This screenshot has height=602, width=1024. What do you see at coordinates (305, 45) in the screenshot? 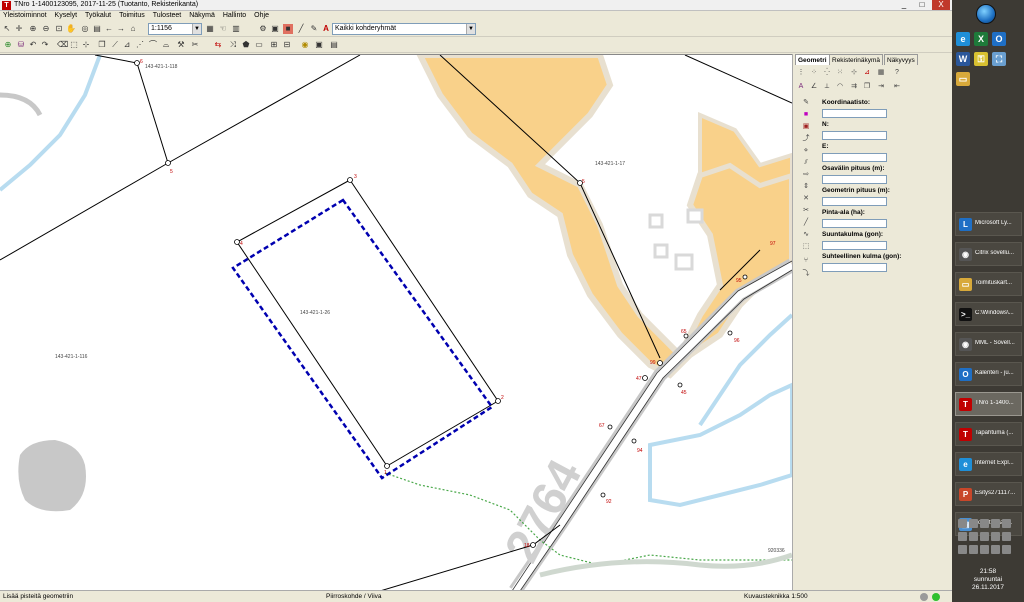
I see `stamp-icon: ◉` at bounding box center [305, 45].